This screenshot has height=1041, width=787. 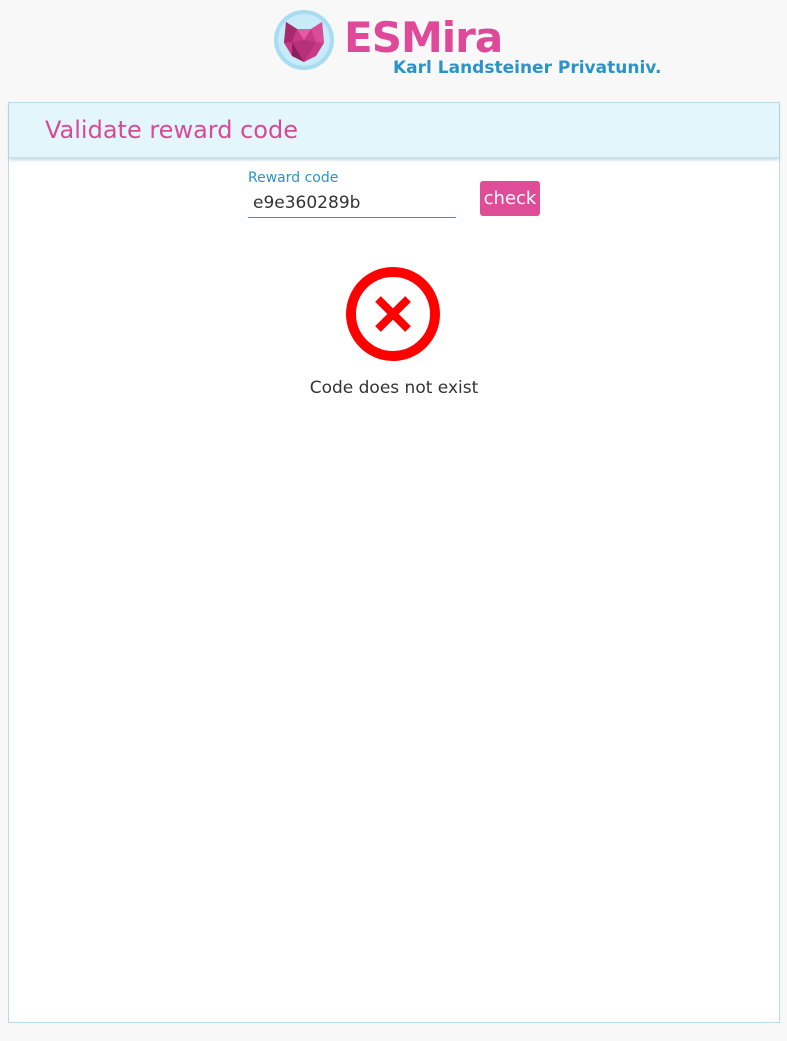 I want to click on panel-header: Validate reward code, so click(x=394, y=130).